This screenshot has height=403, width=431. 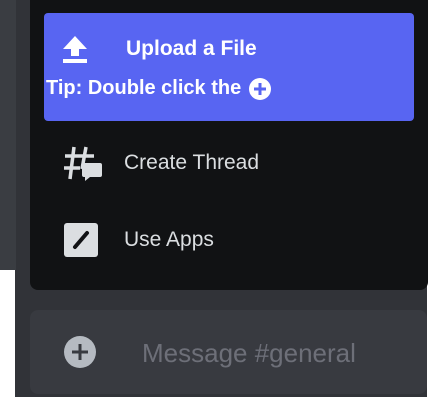 I want to click on upload-tip-text: Tip: Double click the, so click(x=144, y=88).